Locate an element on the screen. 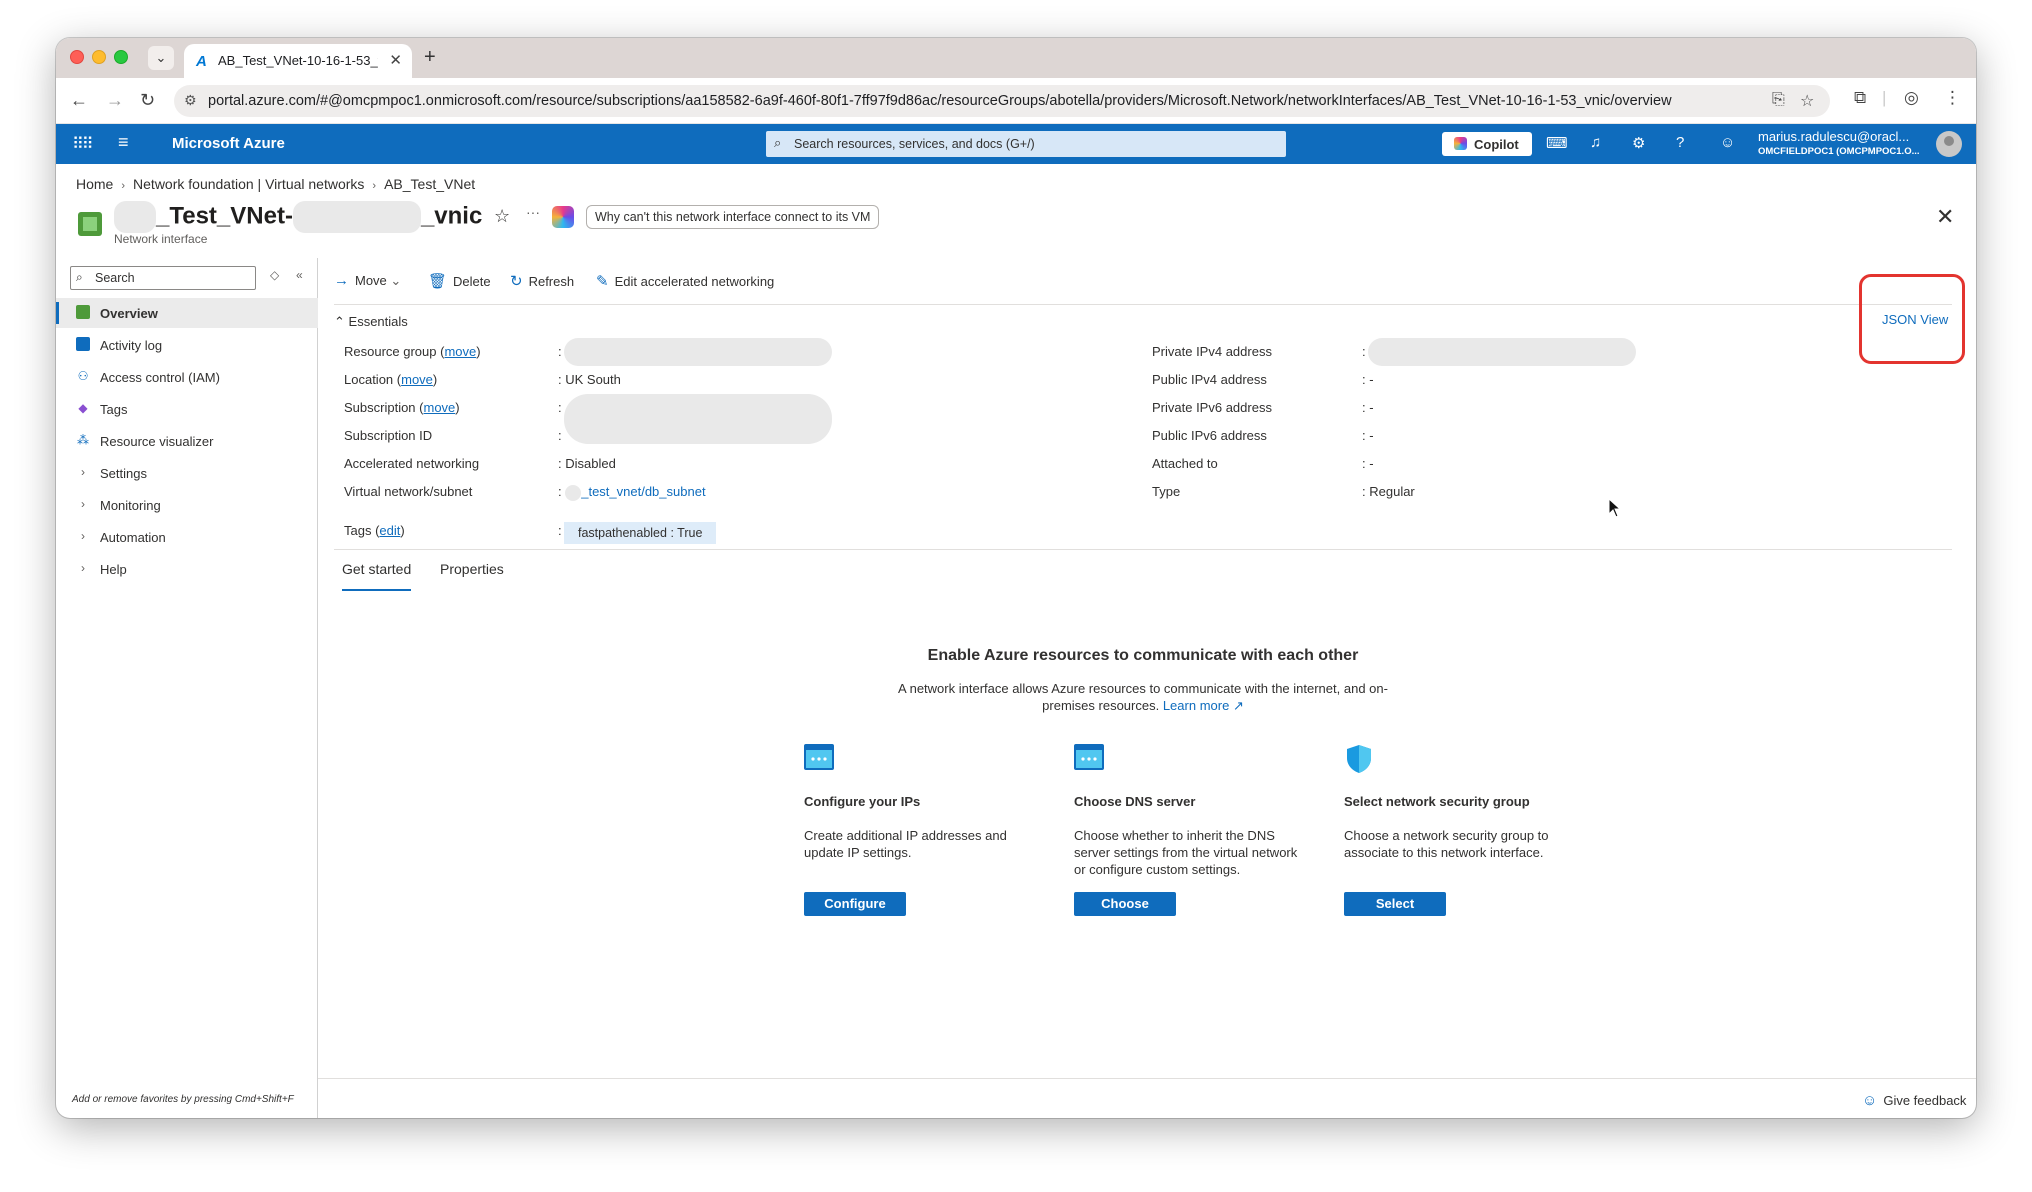 The image size is (2032, 1192). close-icon: ✕ is located at coordinates (1945, 217).